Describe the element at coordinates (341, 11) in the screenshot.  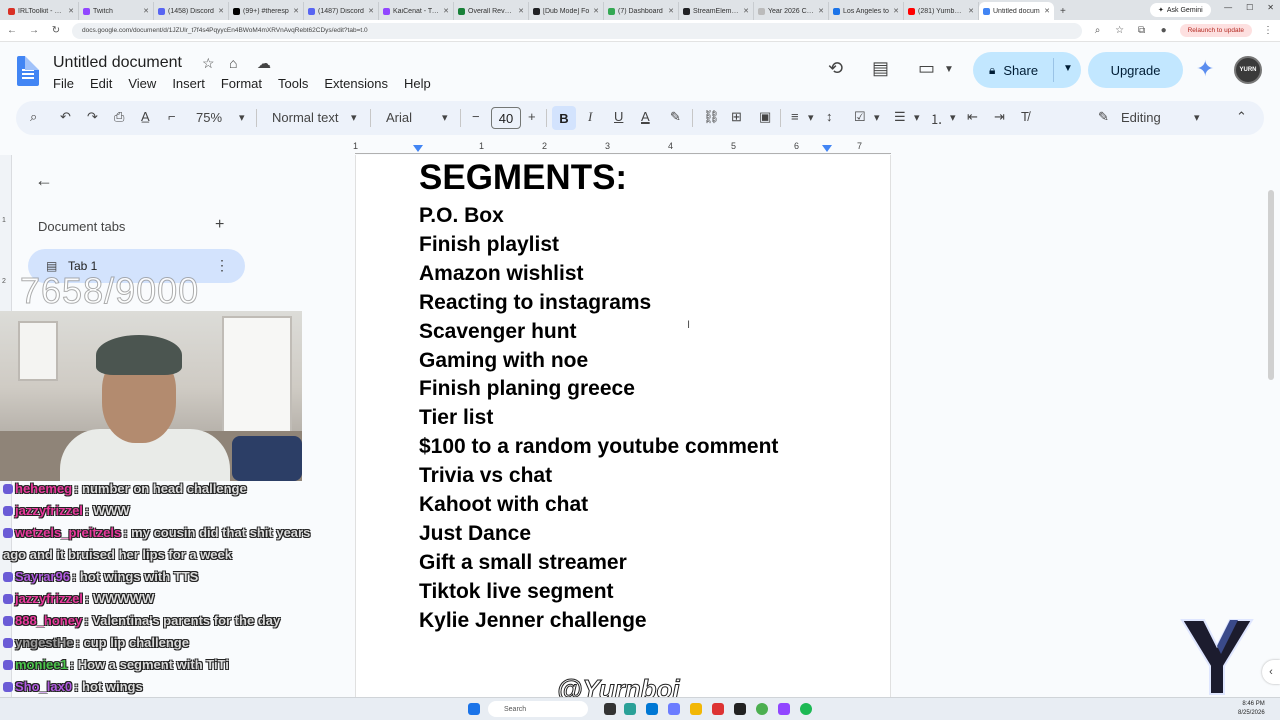
I see `browser-tab: (1487) Discord ✕` at that location.